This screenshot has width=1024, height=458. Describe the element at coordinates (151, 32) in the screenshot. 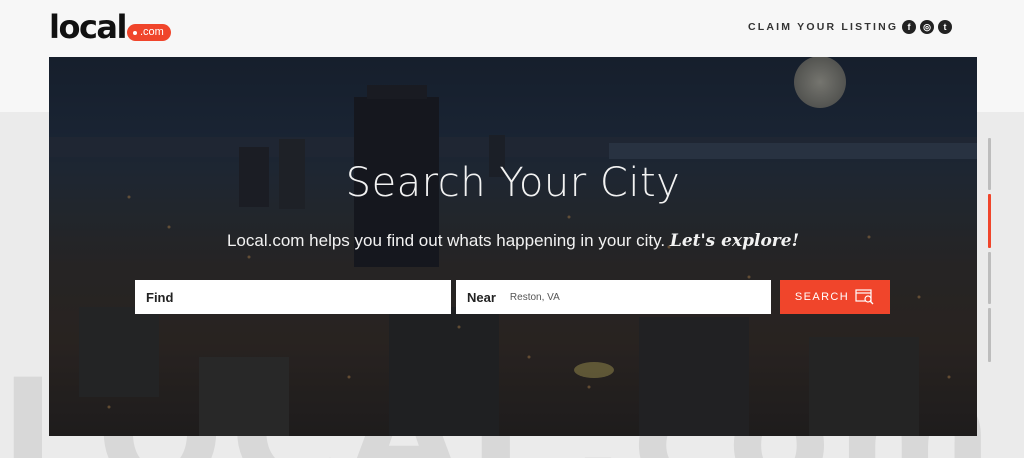

I see `logo-badge-text: .com` at that location.